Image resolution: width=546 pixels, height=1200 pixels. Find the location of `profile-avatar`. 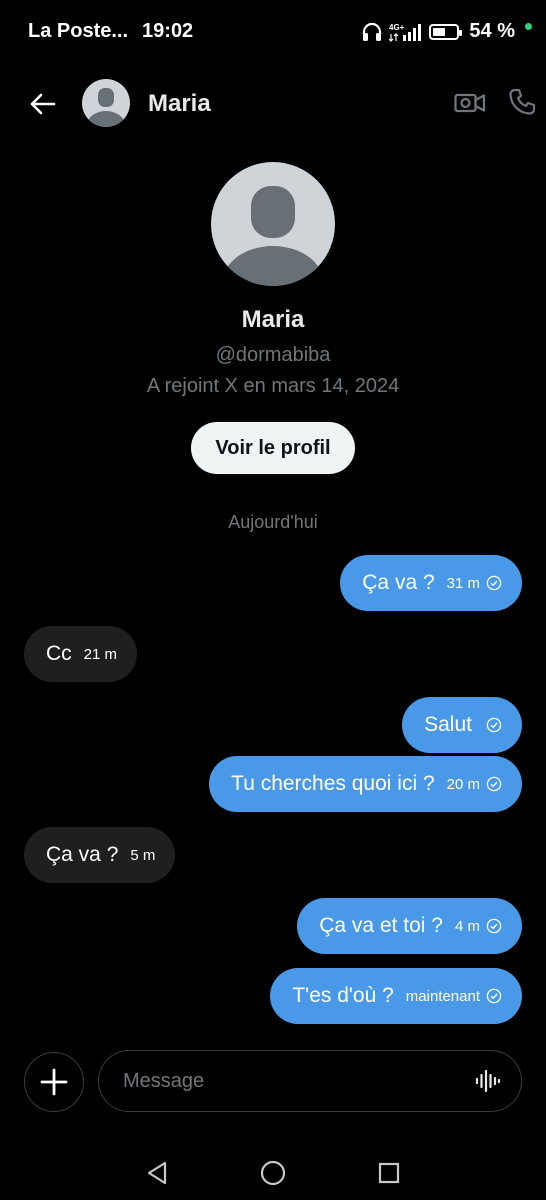

profile-avatar is located at coordinates (273, 224).